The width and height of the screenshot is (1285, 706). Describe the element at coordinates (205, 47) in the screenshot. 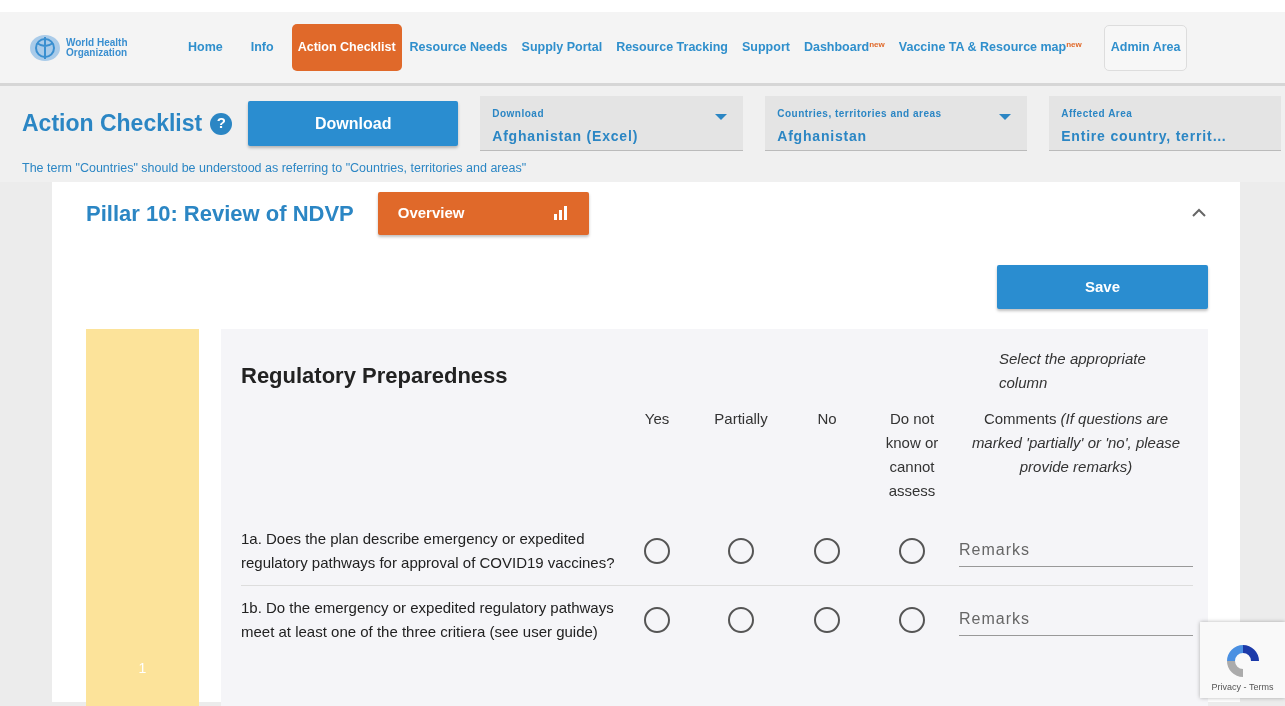

I see `nav-link: Home` at that location.